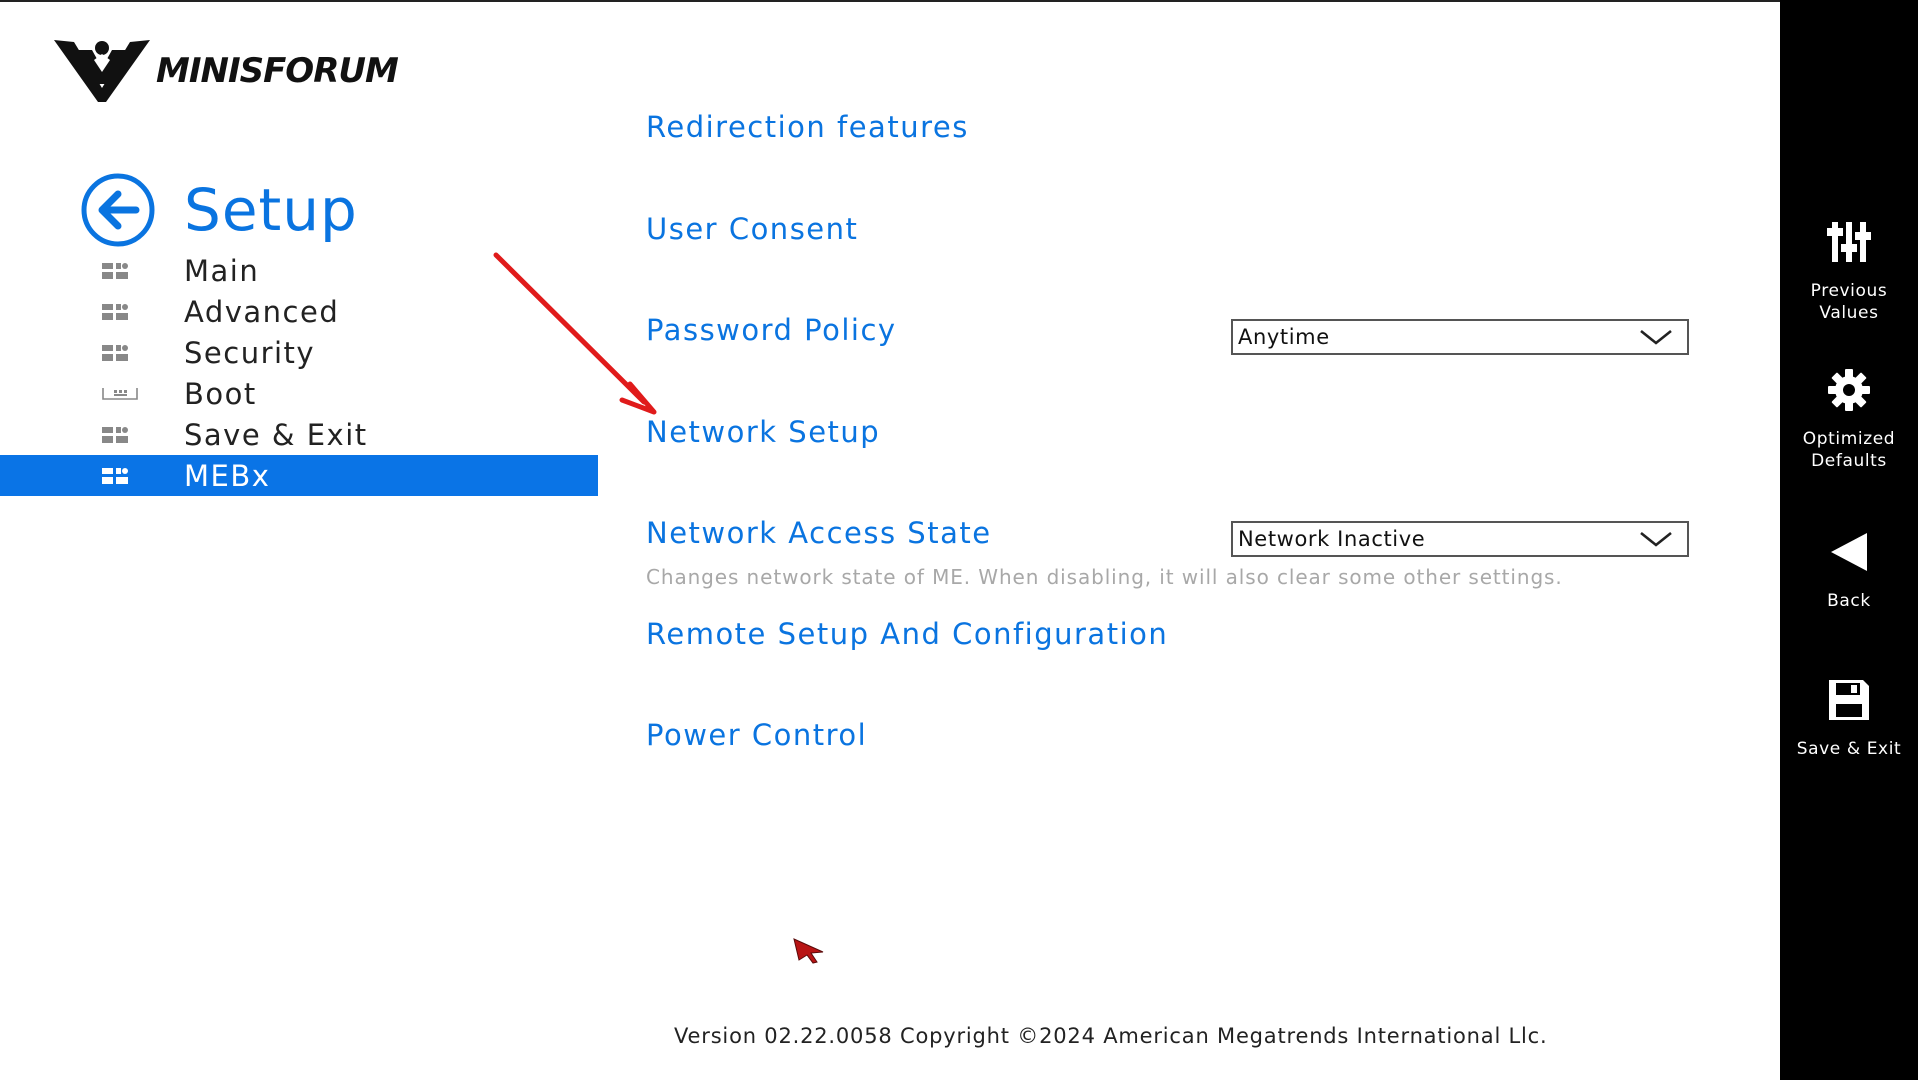 The image size is (1918, 1080). What do you see at coordinates (271, 210) in the screenshot?
I see `page-title: Setup` at bounding box center [271, 210].